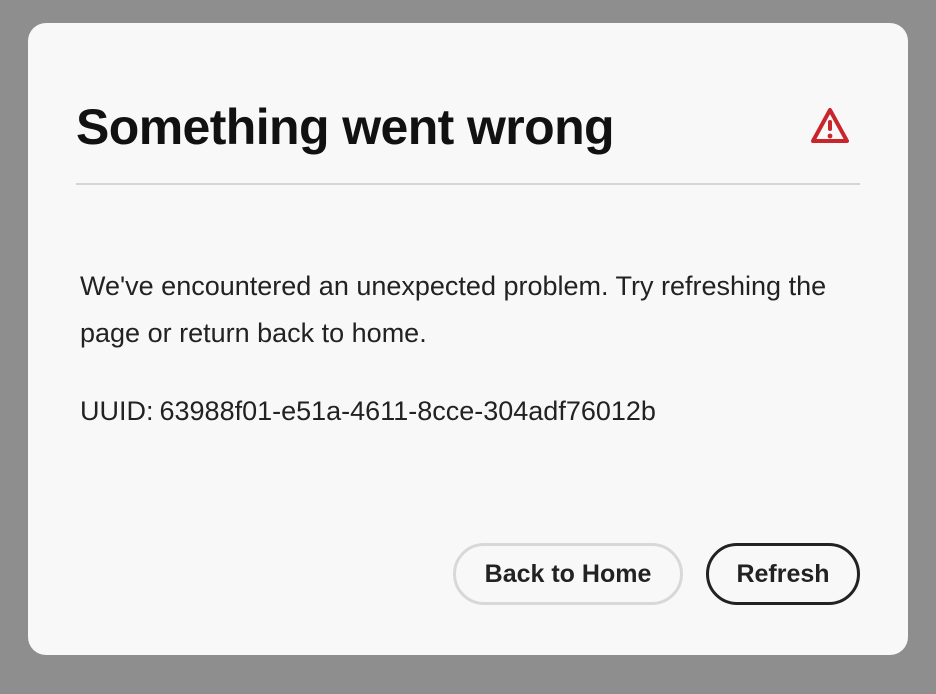  I want to click on header-divider, so click(468, 184).